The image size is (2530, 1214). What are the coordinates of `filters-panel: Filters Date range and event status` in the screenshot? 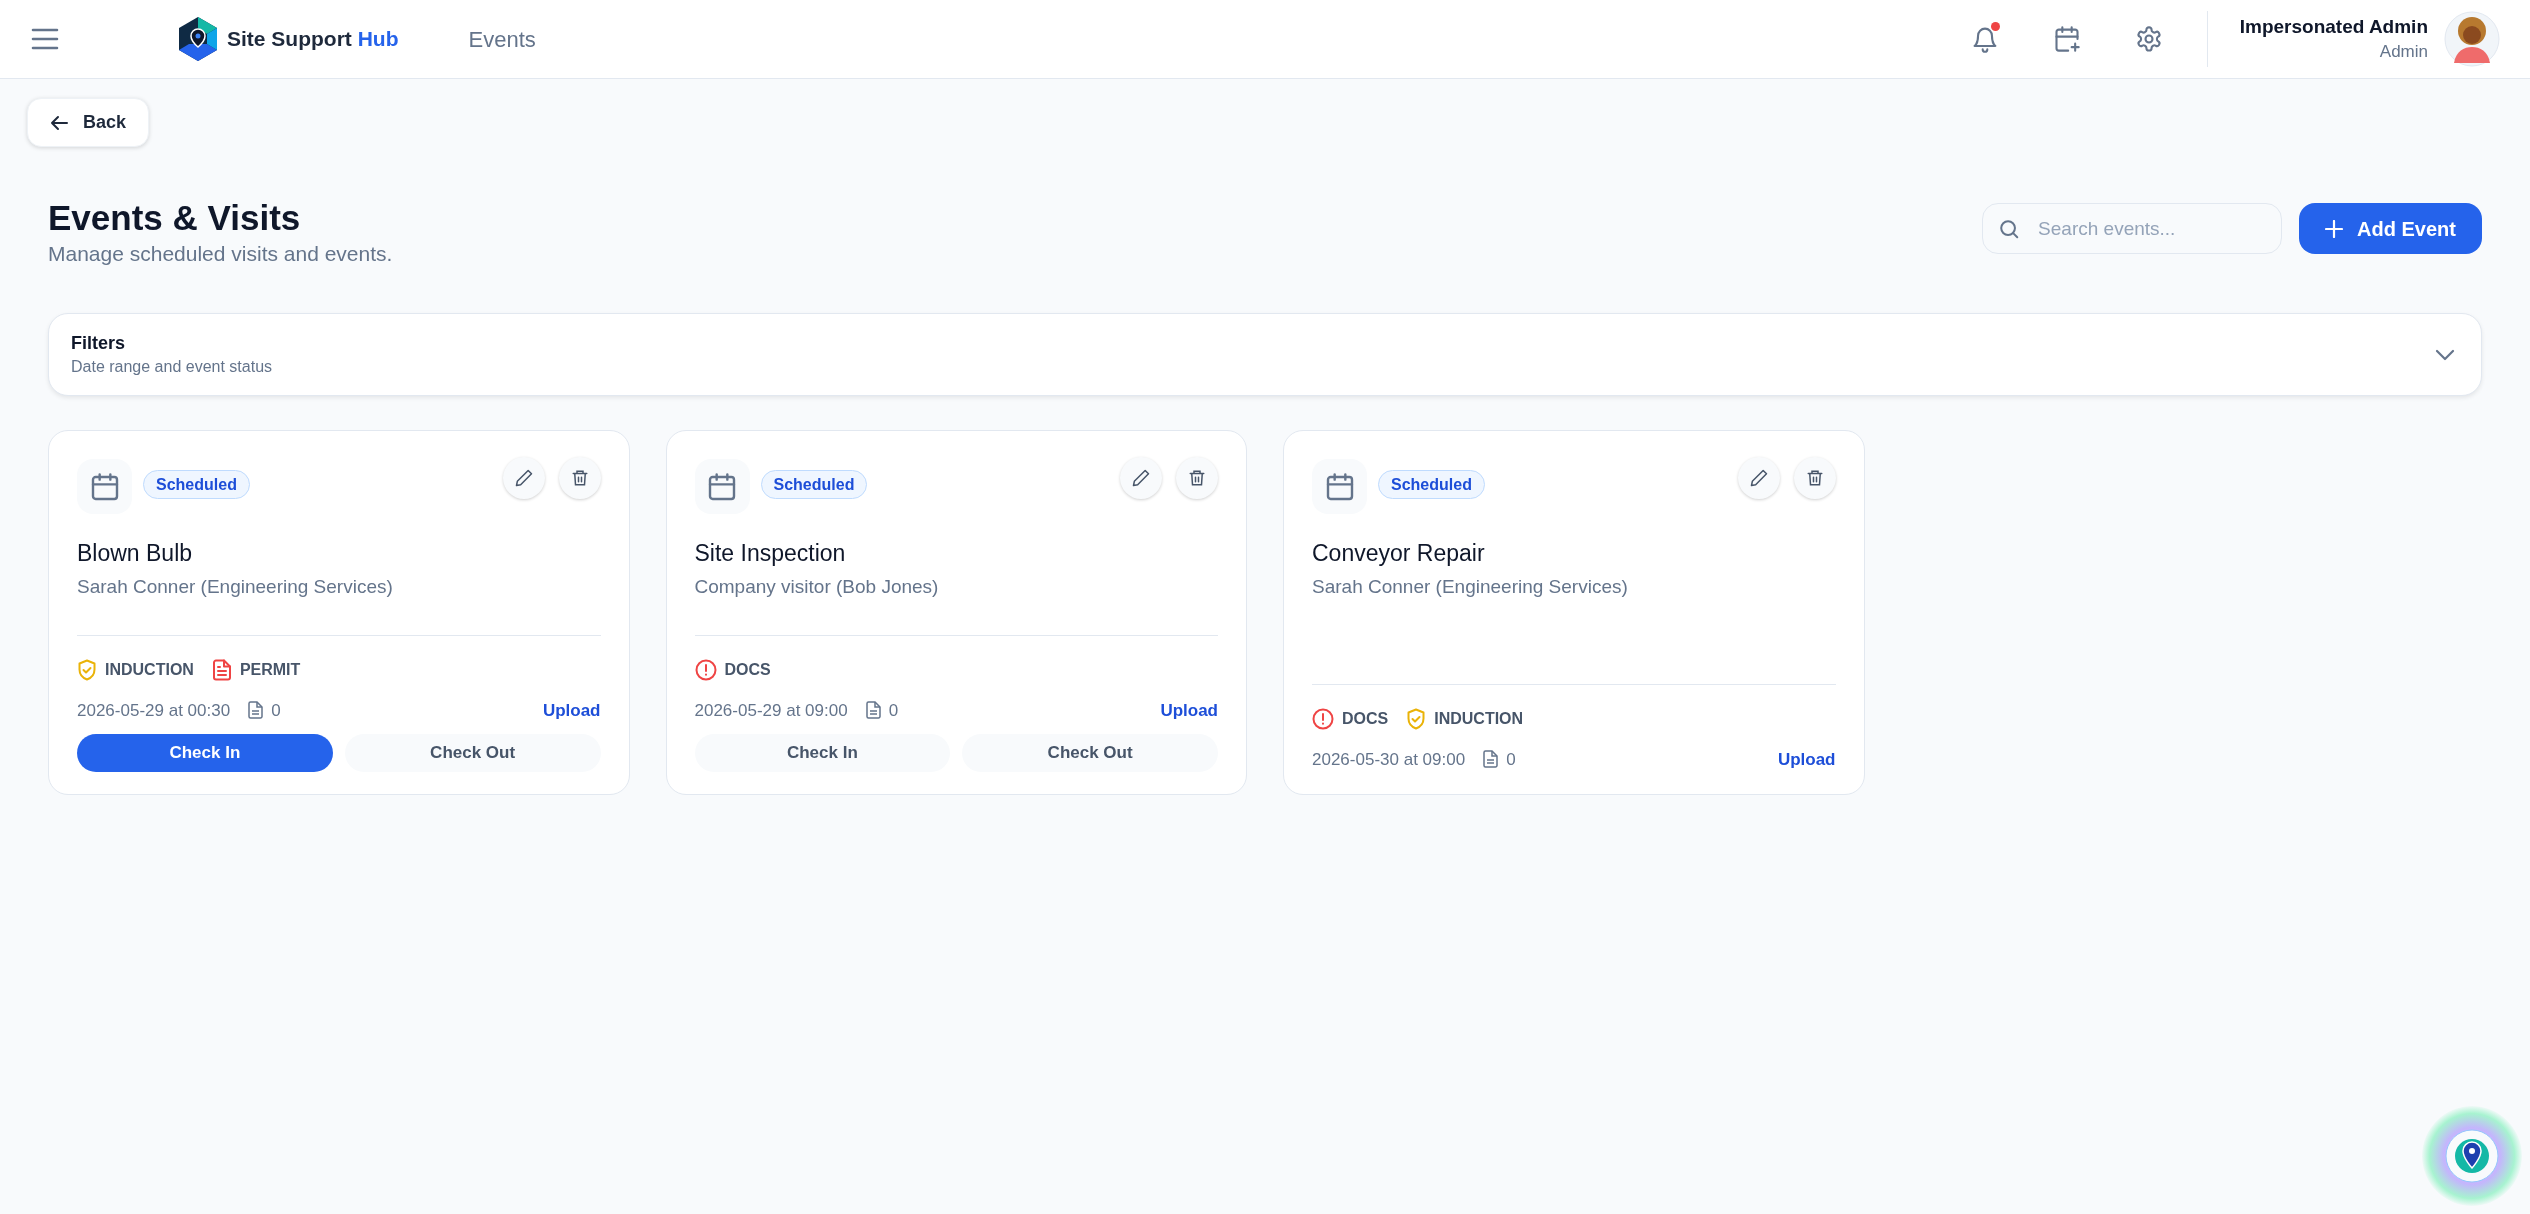 It's located at (1265, 354).